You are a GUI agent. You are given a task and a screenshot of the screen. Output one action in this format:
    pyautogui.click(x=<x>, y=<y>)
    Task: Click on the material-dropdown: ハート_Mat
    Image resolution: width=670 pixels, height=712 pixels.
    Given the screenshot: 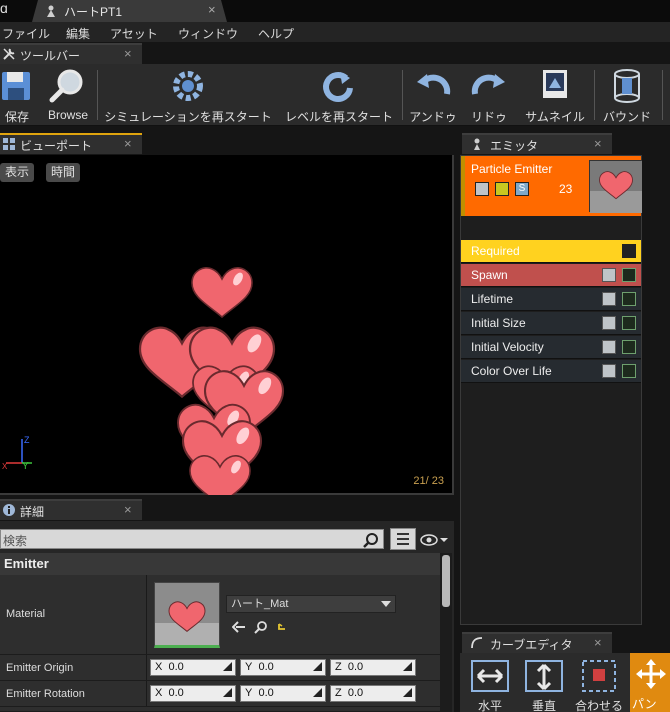 What is the action you would take?
    pyautogui.click(x=311, y=604)
    